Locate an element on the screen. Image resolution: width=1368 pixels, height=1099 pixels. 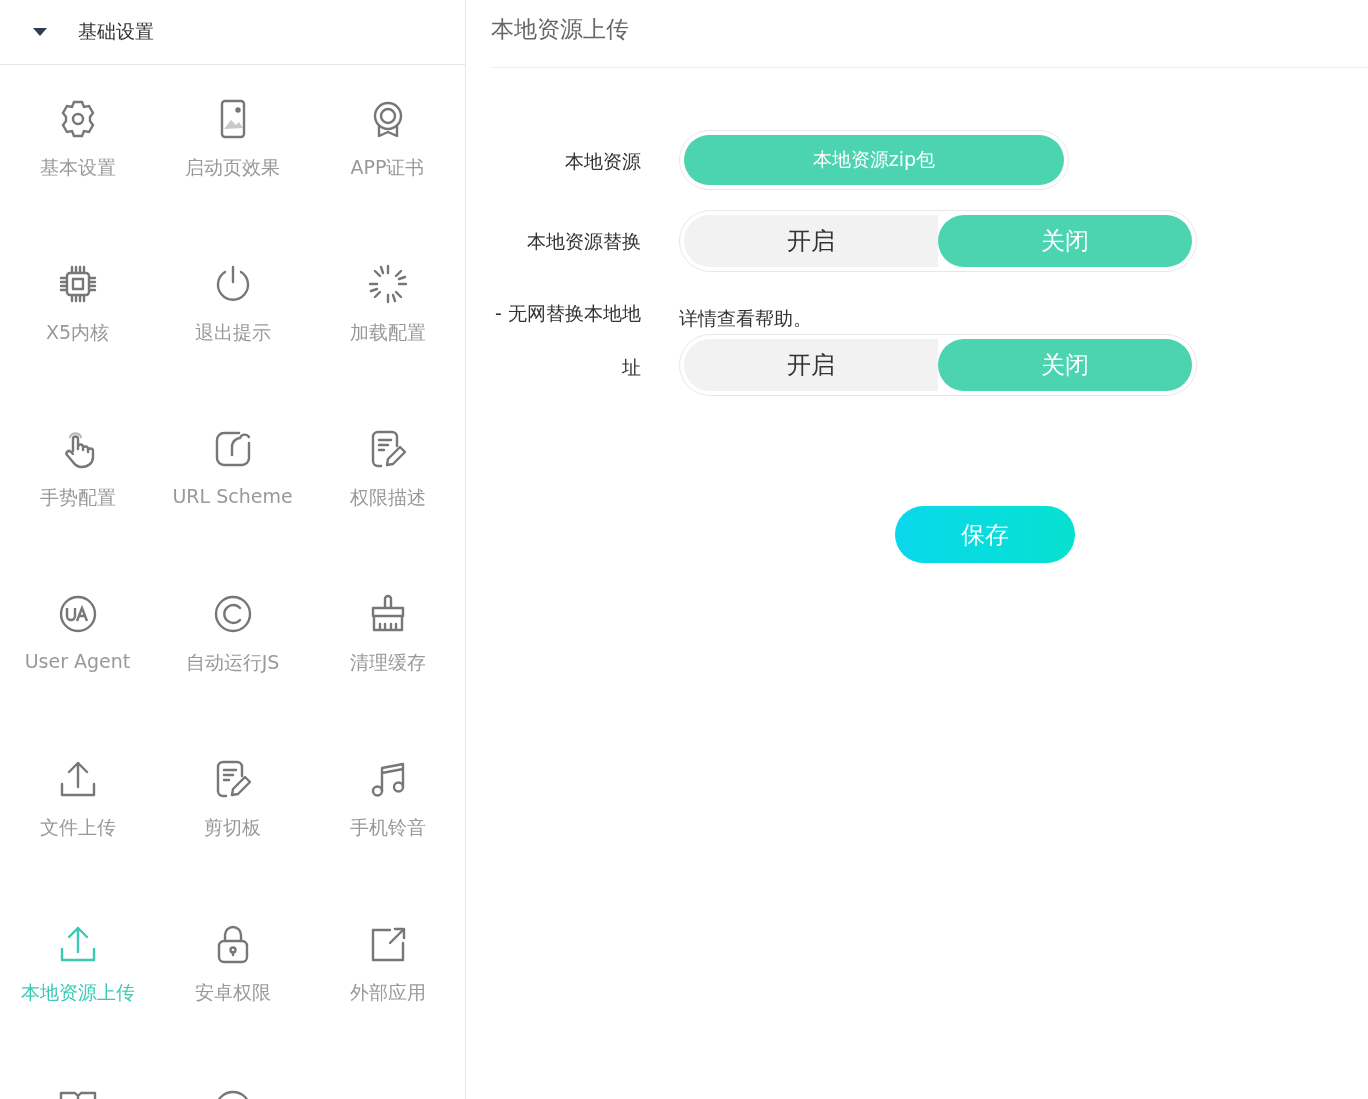
chip-icon is located at coordinates (77, 284).